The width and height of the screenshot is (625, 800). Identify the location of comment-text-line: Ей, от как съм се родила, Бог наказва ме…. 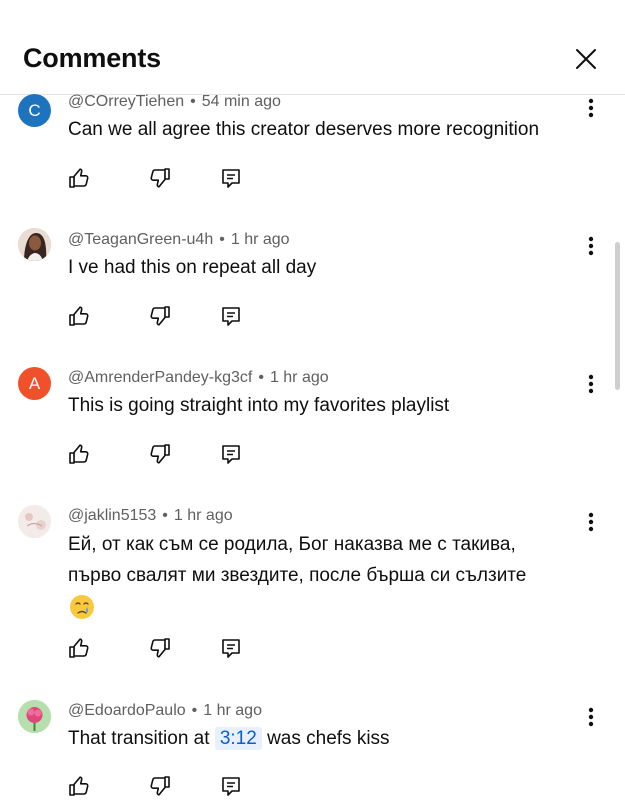
(292, 544).